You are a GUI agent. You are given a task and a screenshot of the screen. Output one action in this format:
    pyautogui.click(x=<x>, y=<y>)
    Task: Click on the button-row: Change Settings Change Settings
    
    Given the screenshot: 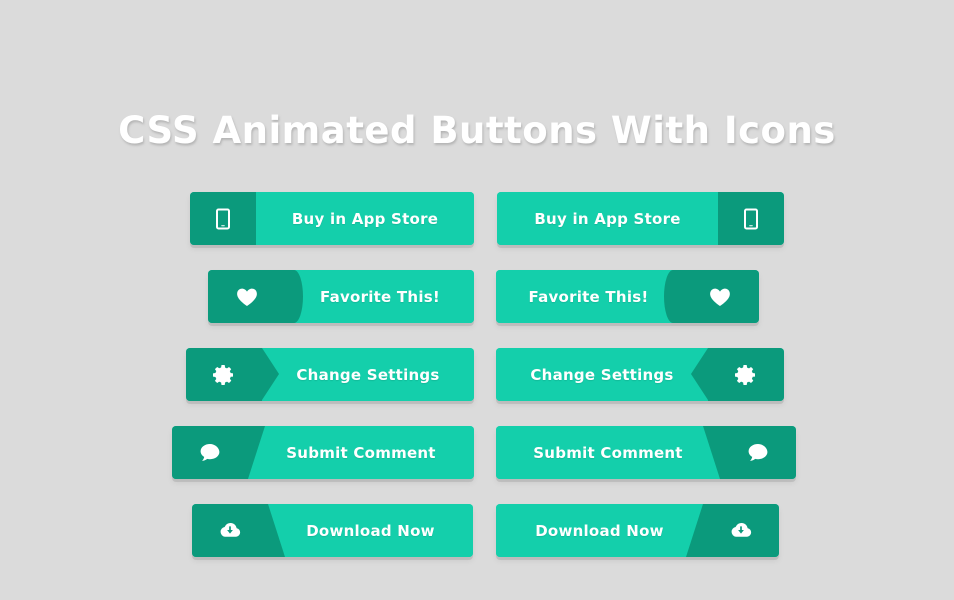 What is the action you would take?
    pyautogui.click(x=477, y=387)
    